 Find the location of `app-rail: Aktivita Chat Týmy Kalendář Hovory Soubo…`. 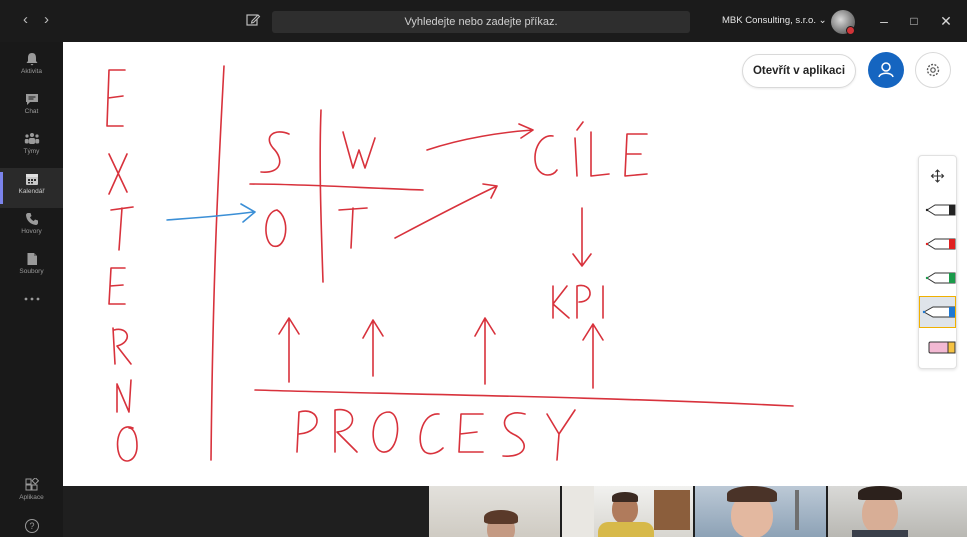

app-rail: Aktivita Chat Týmy Kalendář Hovory Soubo… is located at coordinates (31, 289).